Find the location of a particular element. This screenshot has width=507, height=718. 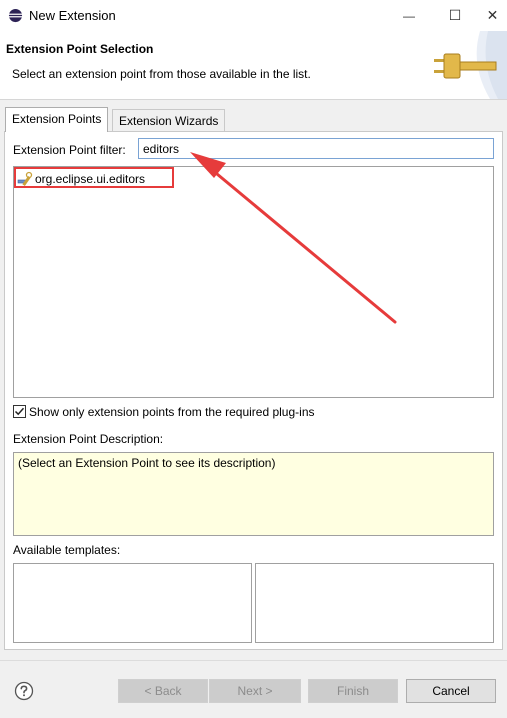

close-icon: ✕ is located at coordinates (492, 15).